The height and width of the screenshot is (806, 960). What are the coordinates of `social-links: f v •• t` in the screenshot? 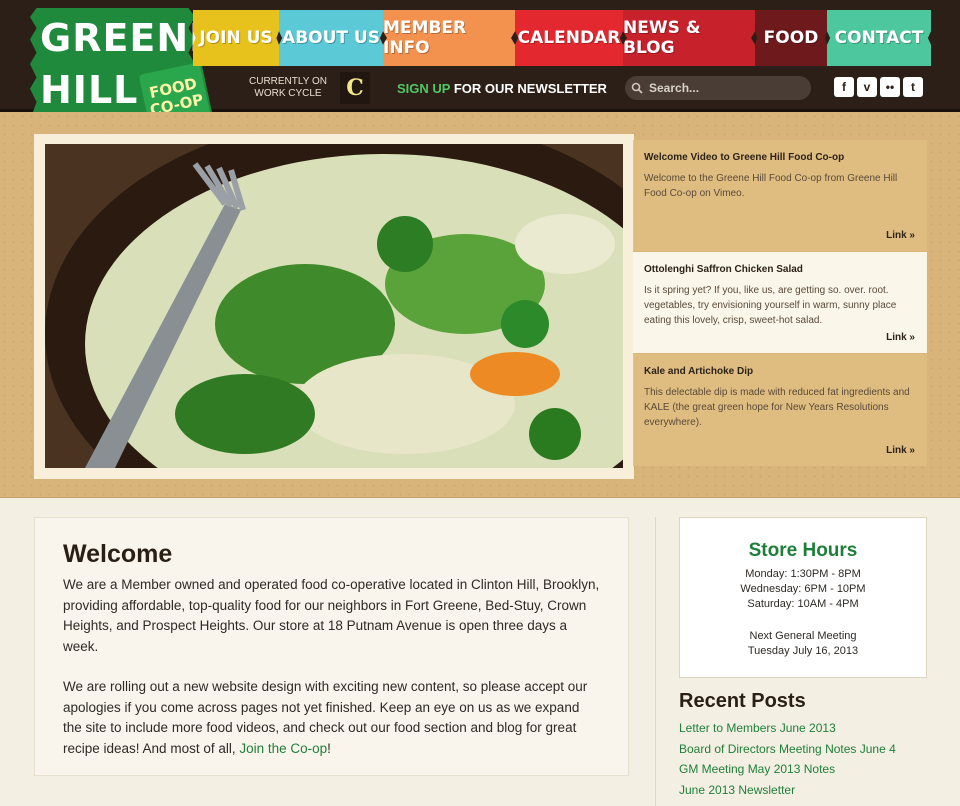 It's located at (878, 87).